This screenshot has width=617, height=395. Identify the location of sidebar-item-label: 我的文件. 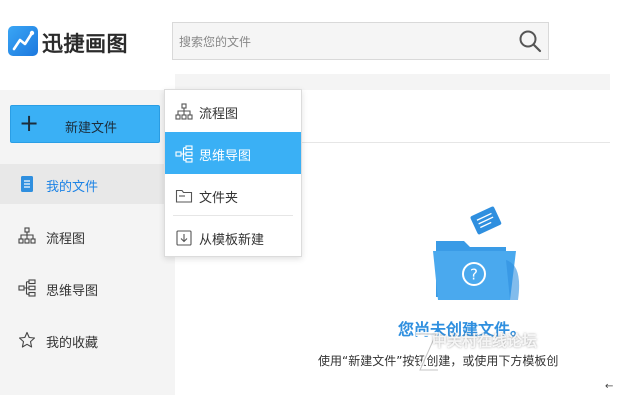
(72, 187).